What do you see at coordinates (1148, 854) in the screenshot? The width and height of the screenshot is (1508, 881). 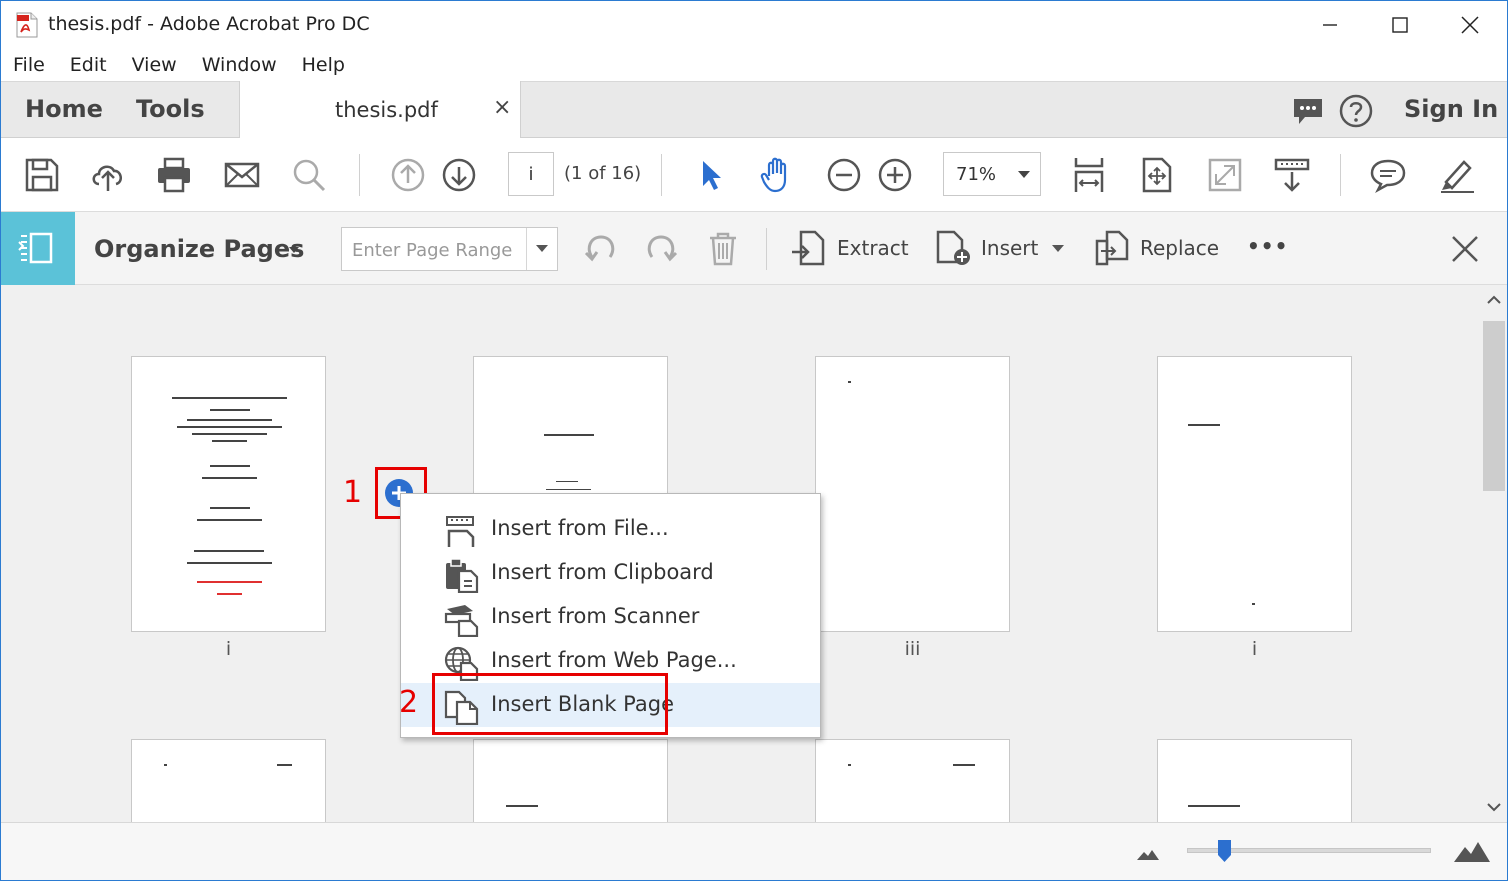 I see `small-thumbnails-icon` at bounding box center [1148, 854].